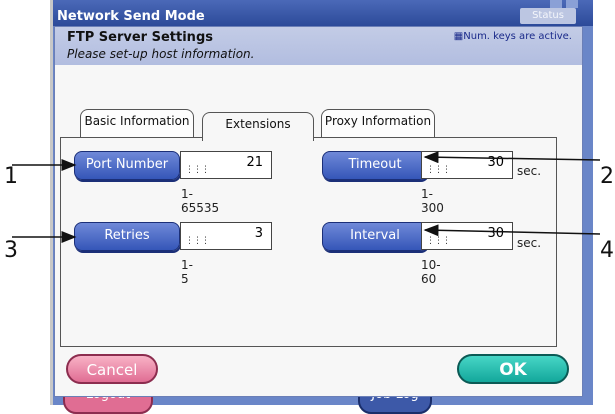  Describe the element at coordinates (512, 230) in the screenshot. I see `callout-4-arrow` at that location.